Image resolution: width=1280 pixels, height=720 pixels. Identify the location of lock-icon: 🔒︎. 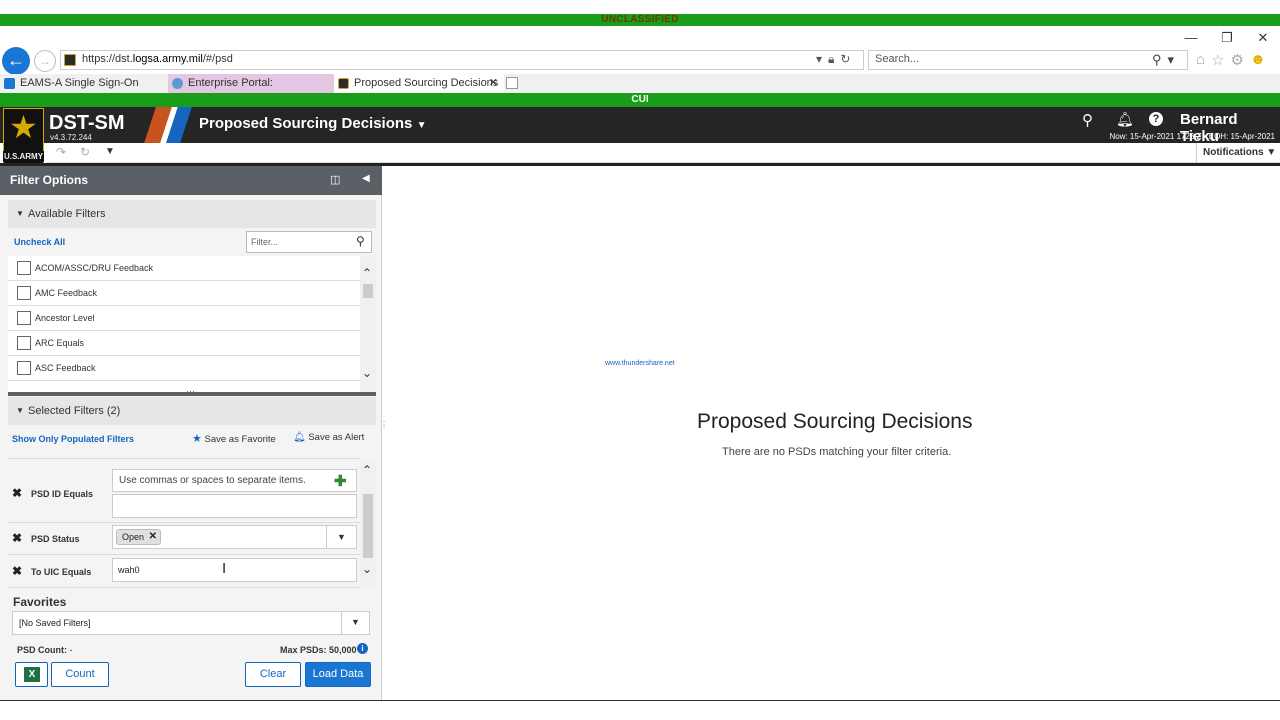
(831, 59).